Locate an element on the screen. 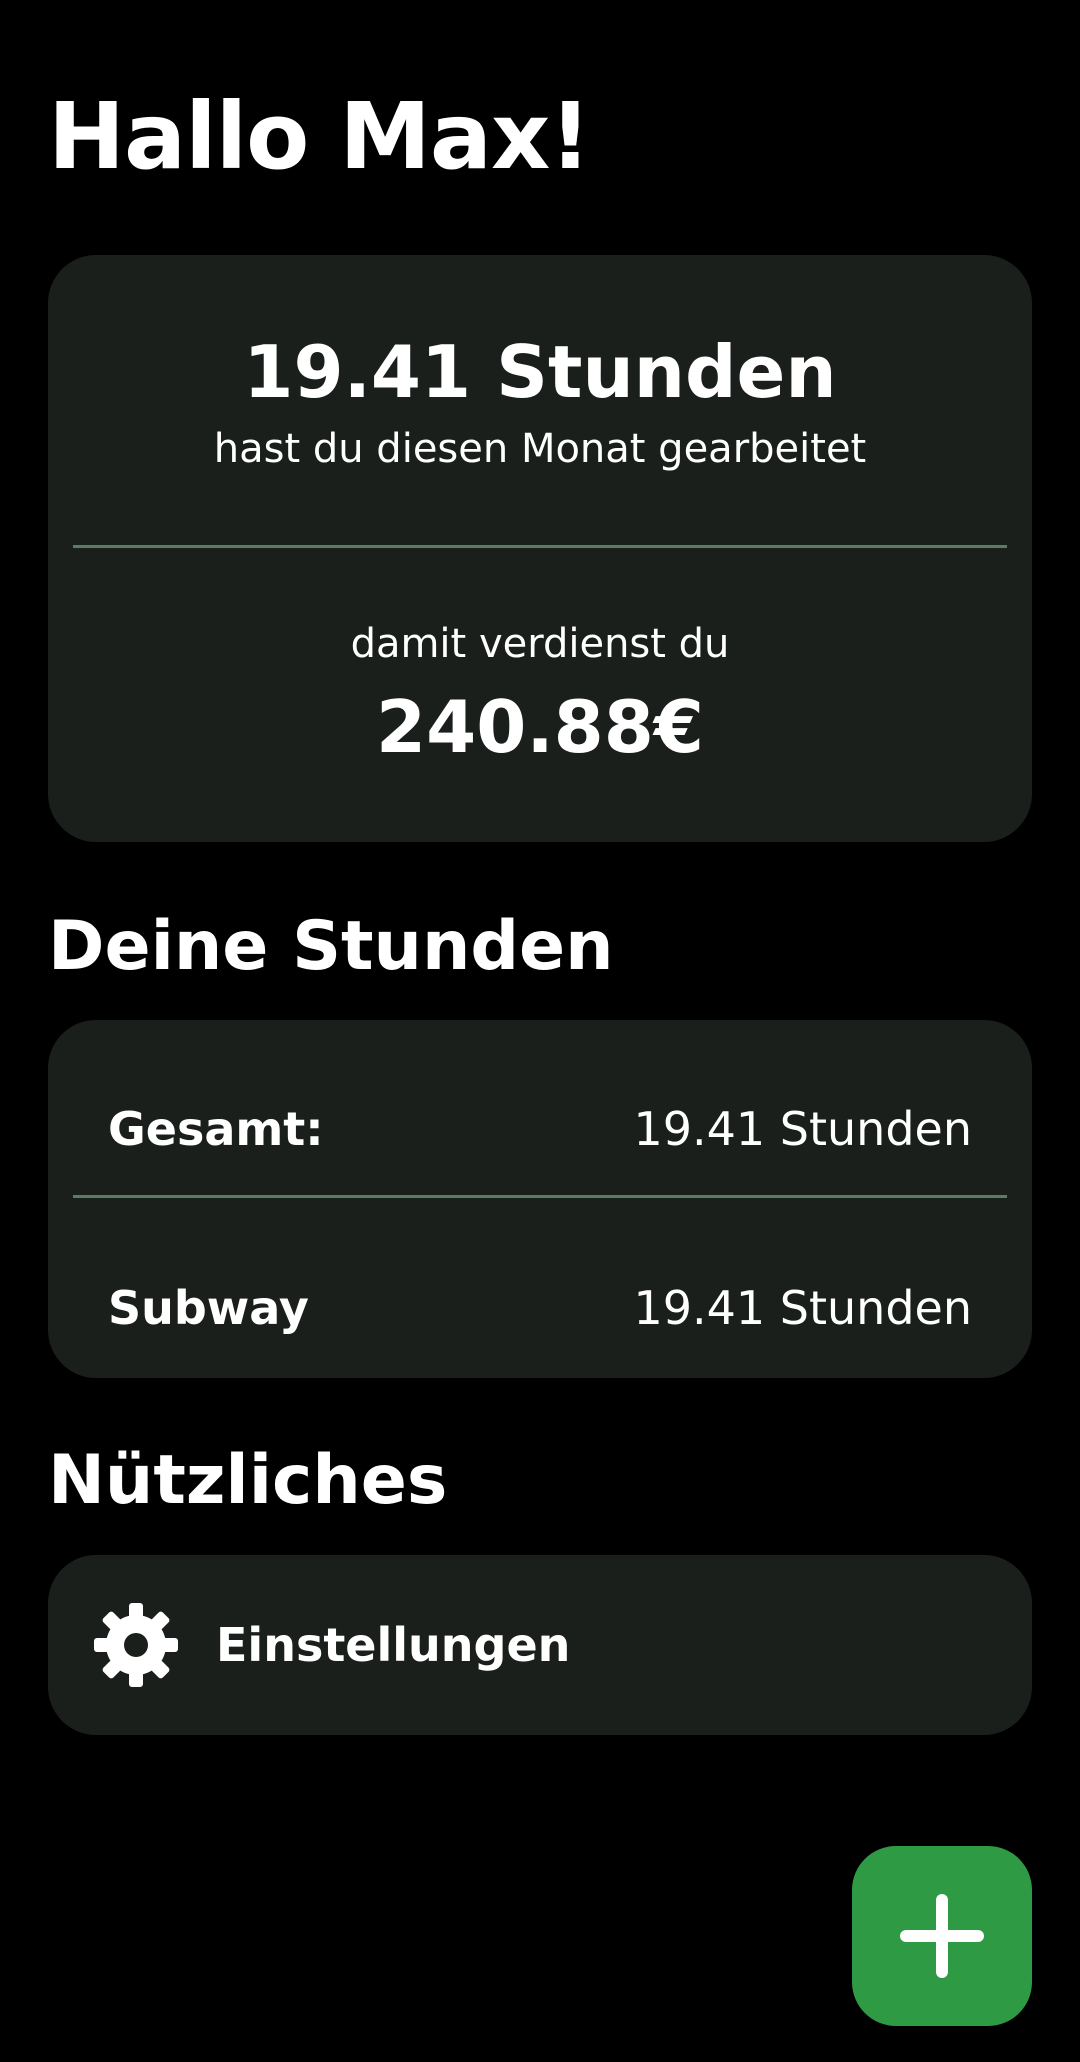  earnings-caption: damit verdienst du is located at coordinates (540, 644).